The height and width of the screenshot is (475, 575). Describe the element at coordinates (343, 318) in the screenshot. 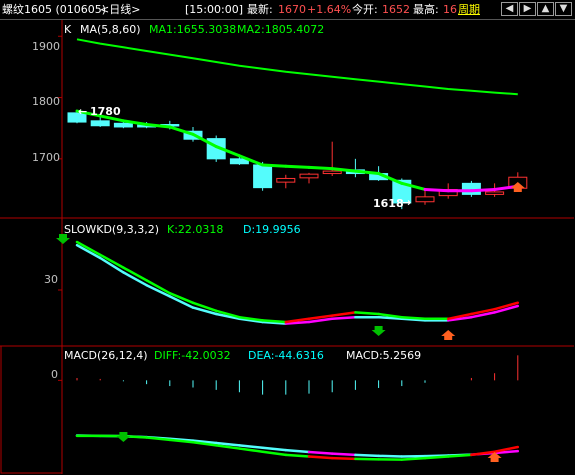

I see `kd-d-line` at that location.